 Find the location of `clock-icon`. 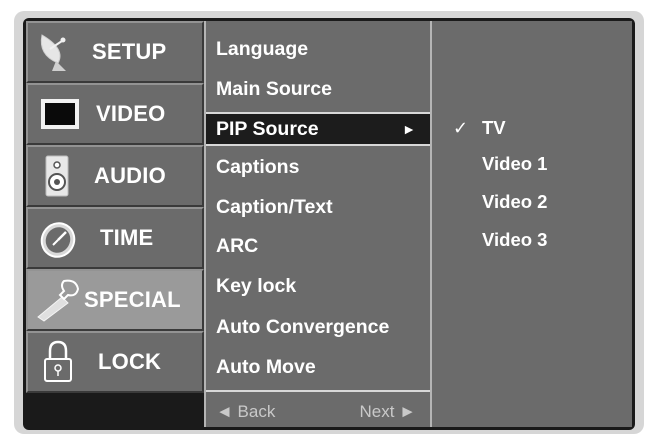

clock-icon is located at coordinates (58, 240).